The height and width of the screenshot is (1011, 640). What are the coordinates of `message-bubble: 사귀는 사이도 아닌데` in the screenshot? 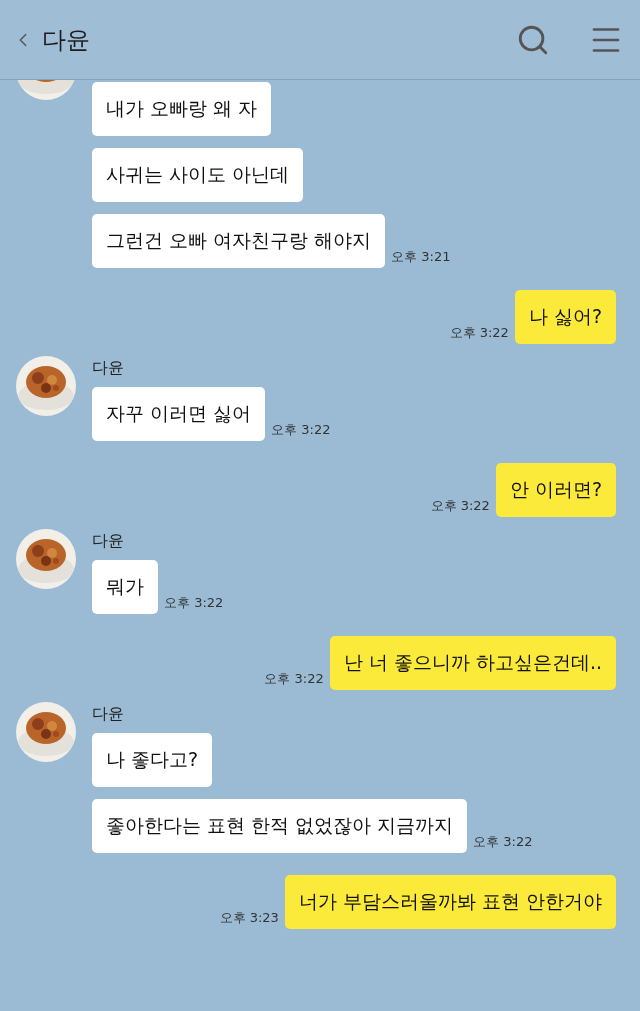 It's located at (198, 175).